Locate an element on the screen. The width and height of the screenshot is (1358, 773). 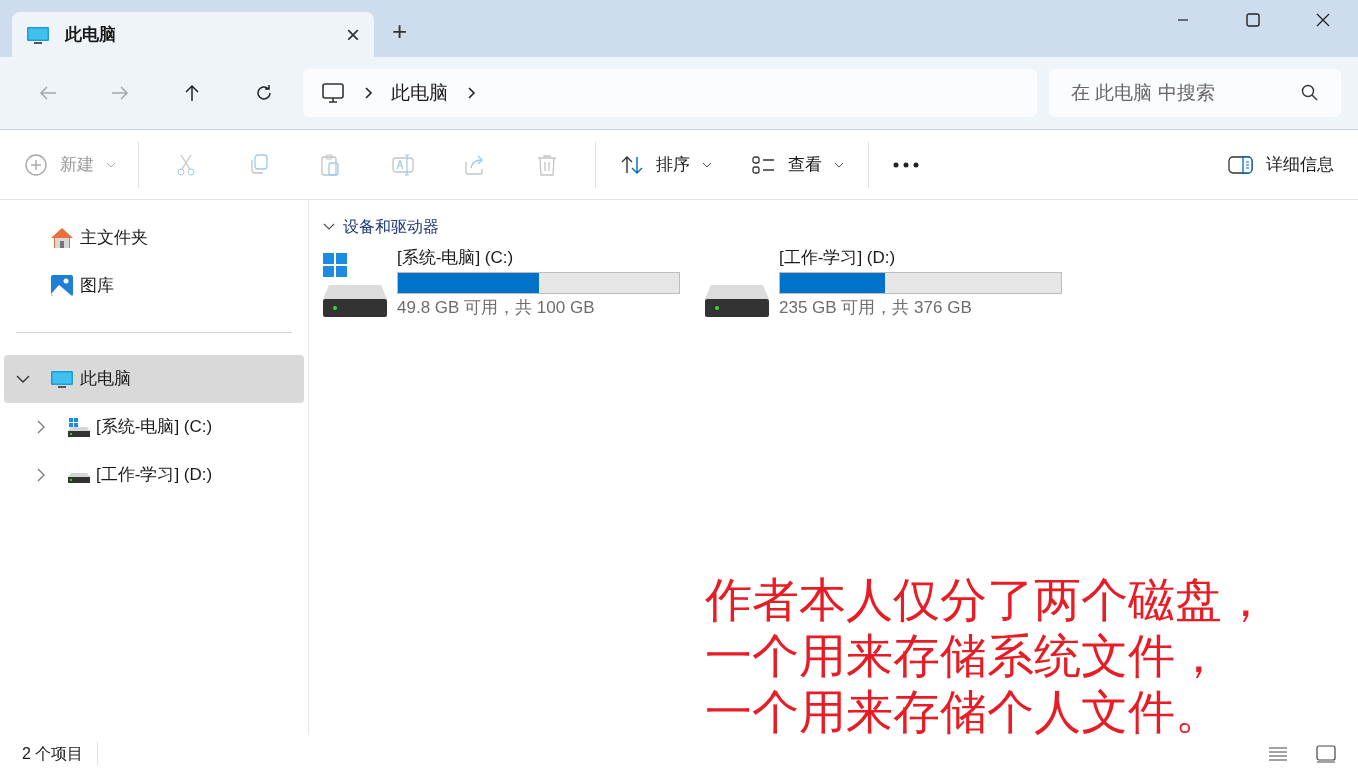
tiles-view-icon is located at coordinates (1326, 754).